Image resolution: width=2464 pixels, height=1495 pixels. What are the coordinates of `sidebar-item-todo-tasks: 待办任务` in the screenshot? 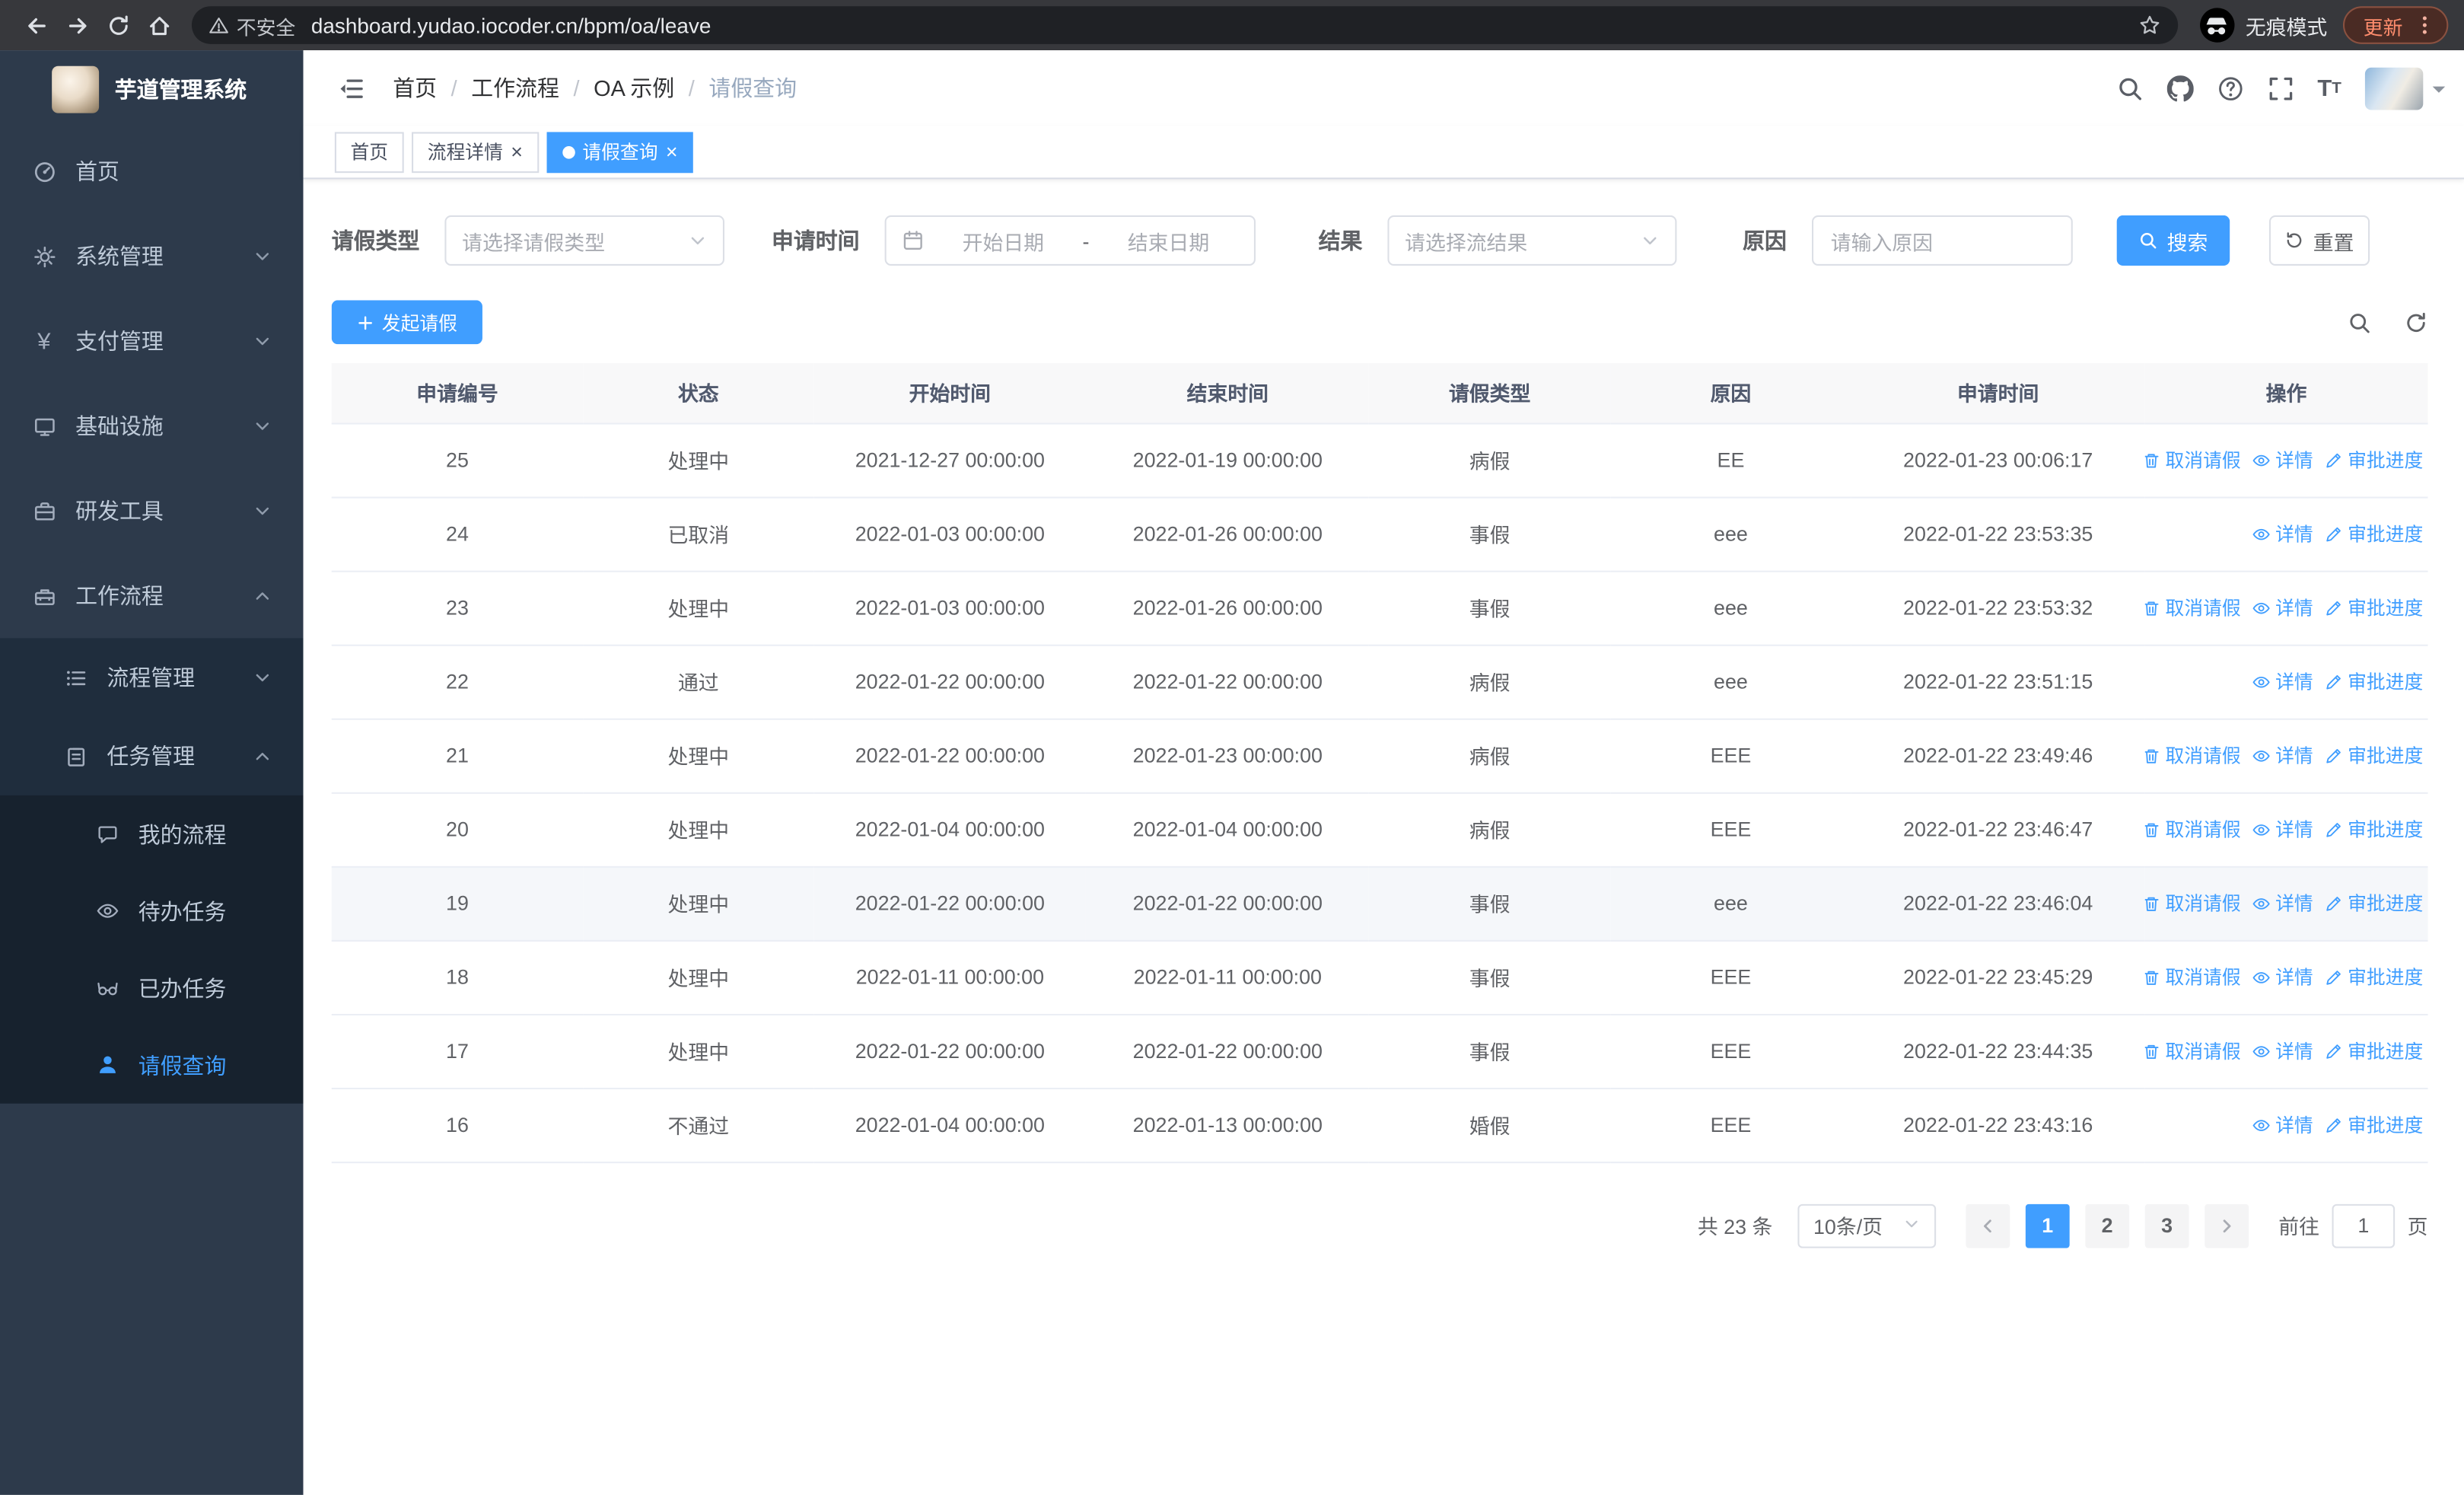 It's located at (152, 910).